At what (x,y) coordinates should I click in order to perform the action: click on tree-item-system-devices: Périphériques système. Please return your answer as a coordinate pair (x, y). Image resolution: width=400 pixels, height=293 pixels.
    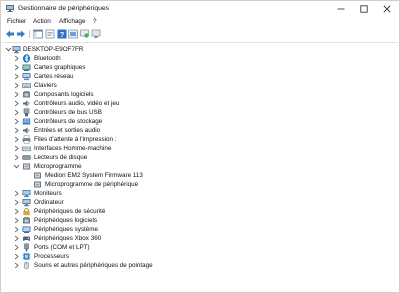
    Looking at the image, I should click on (200, 229).